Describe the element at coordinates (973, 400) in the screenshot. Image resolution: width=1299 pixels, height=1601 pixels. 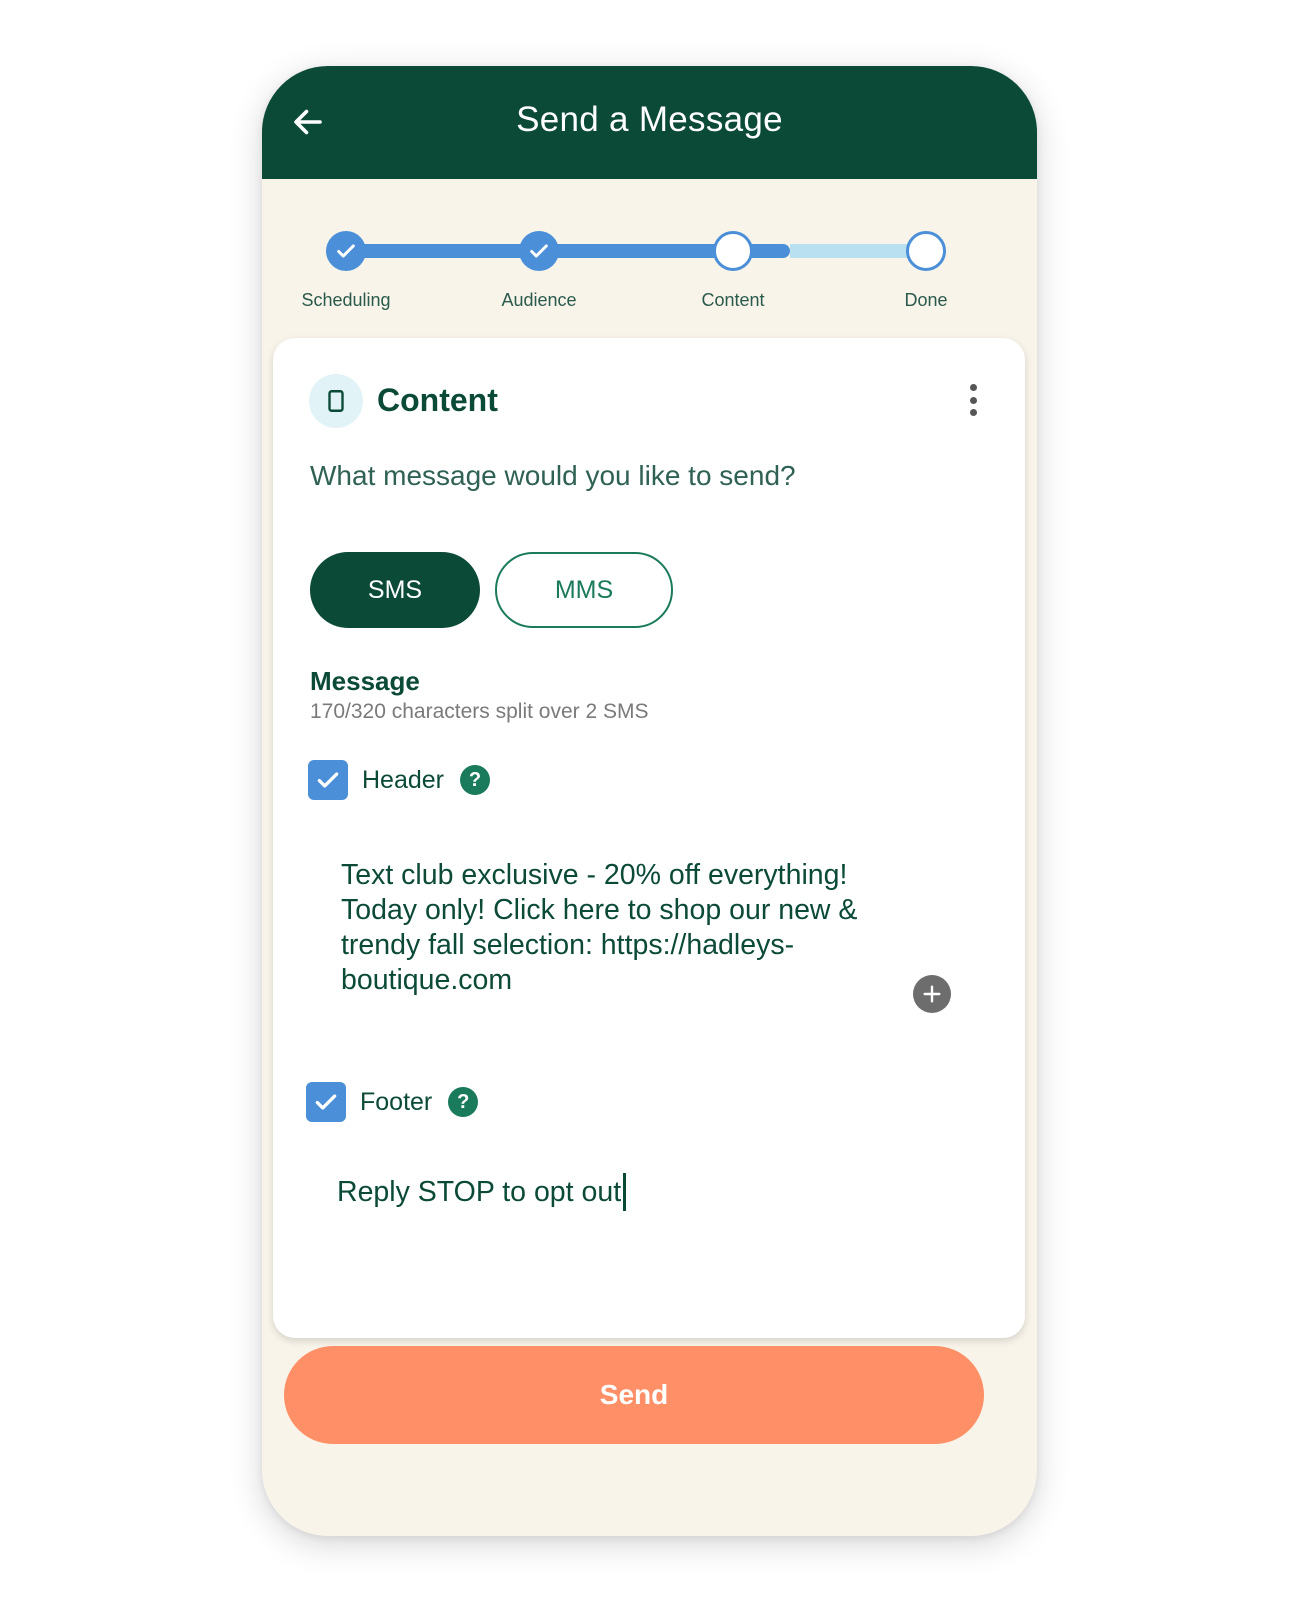
I see `more-vertical-icon` at that location.